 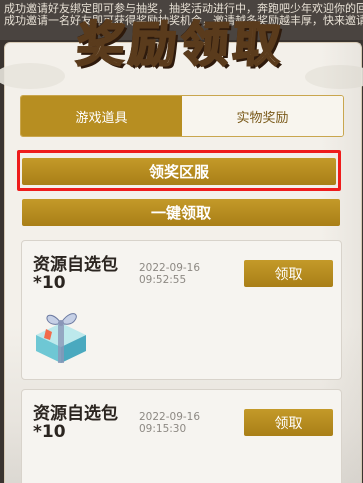 I want to click on reward-time: 09:15:30, so click(x=163, y=429).